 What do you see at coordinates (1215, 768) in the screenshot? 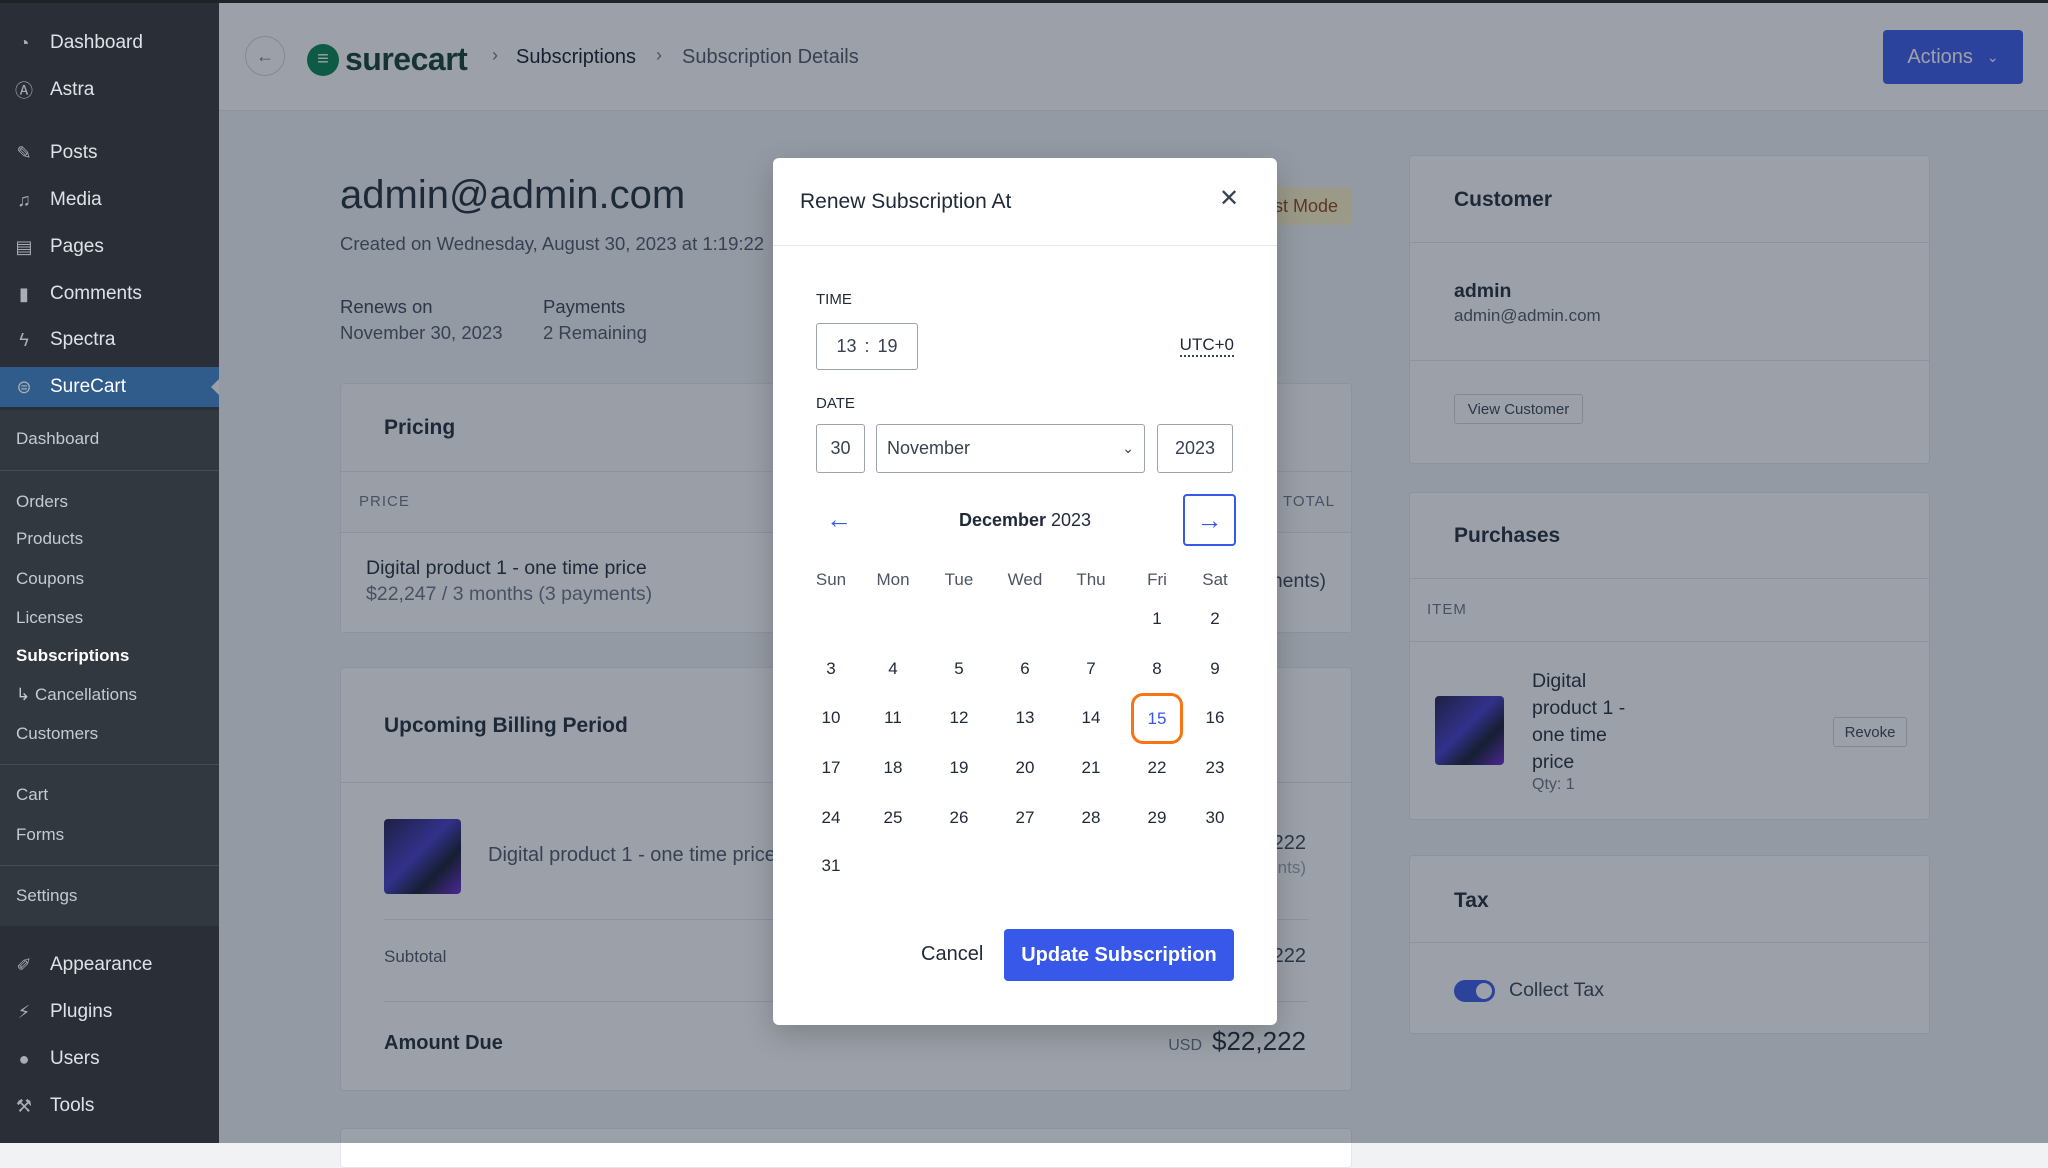
I see `calendar-day: 23` at bounding box center [1215, 768].